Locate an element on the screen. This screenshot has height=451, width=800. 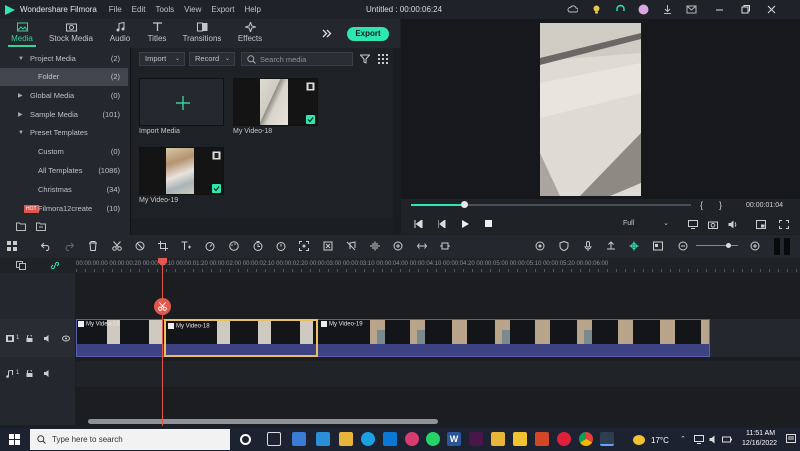
chrome-icon is located at coordinates (586, 439).